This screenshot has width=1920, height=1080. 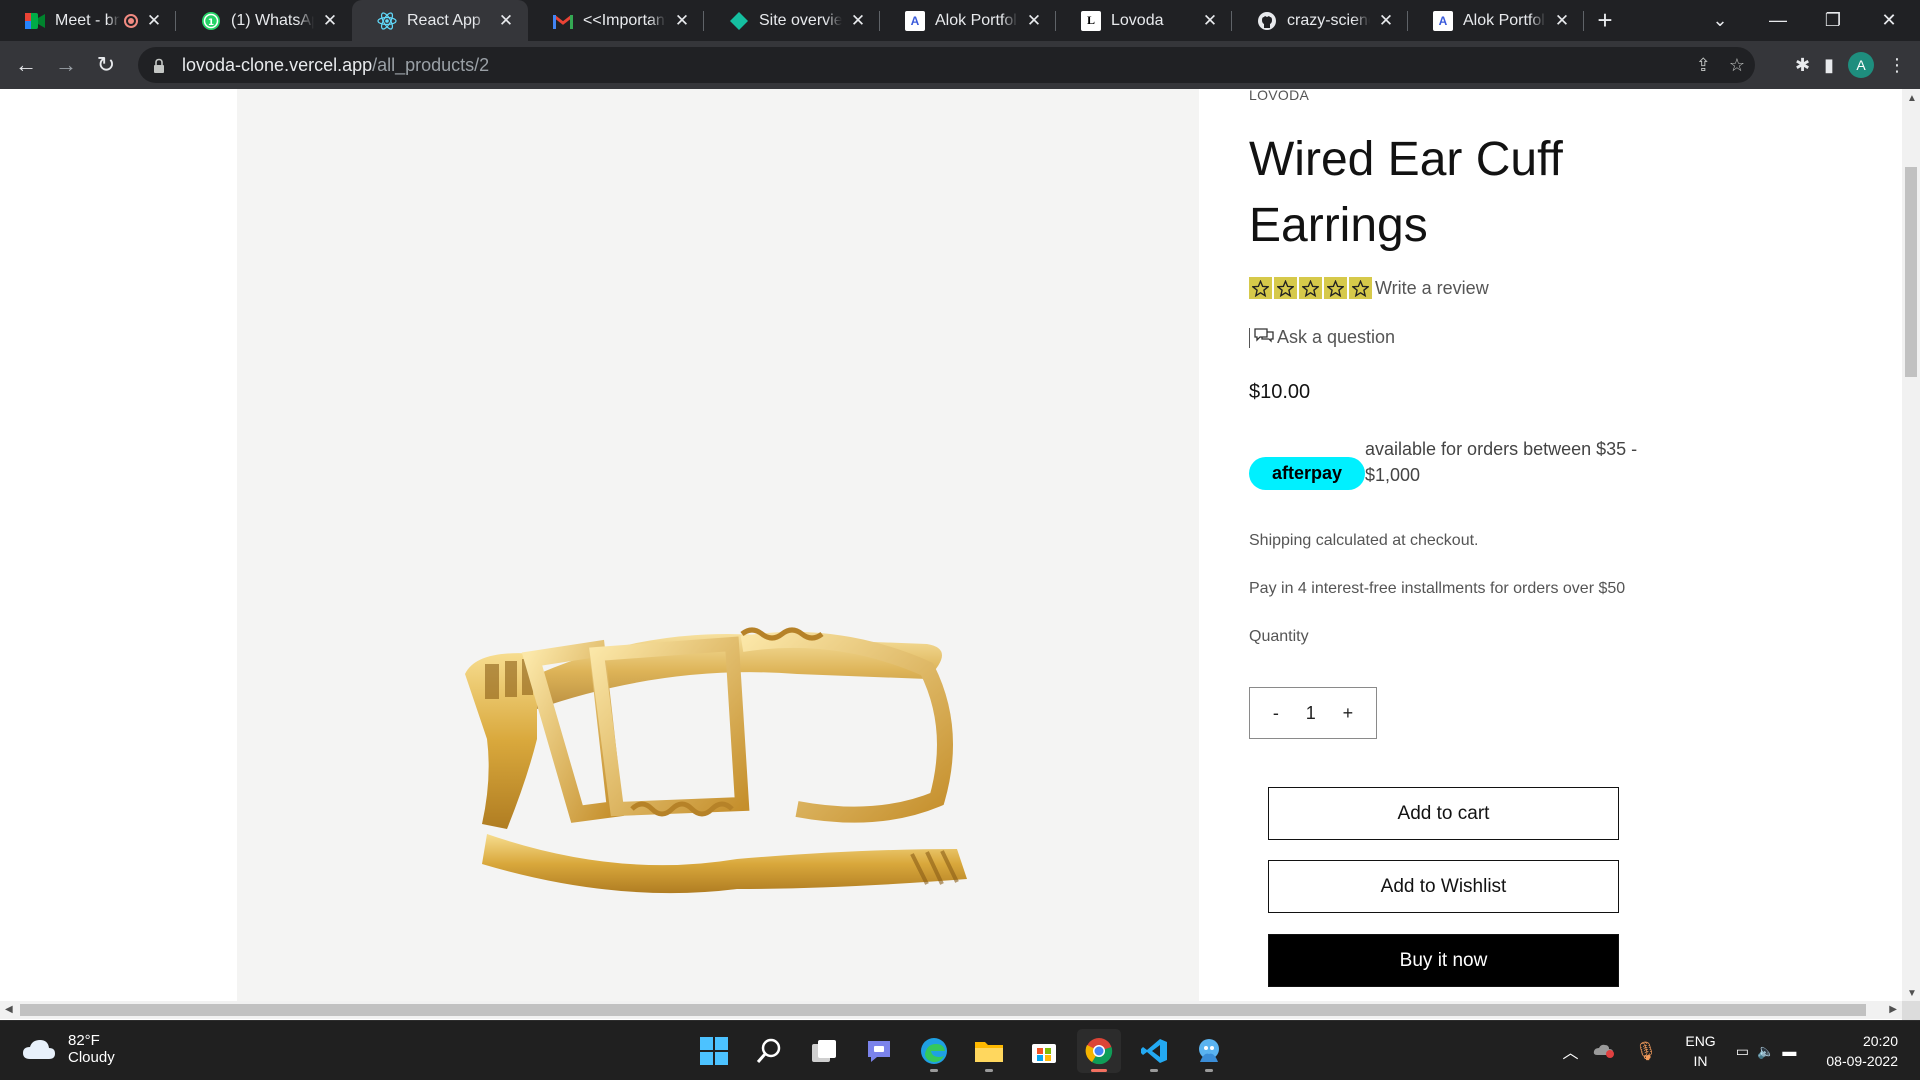 What do you see at coordinates (1443, 960) in the screenshot?
I see `buy-now-button: Buy it now` at bounding box center [1443, 960].